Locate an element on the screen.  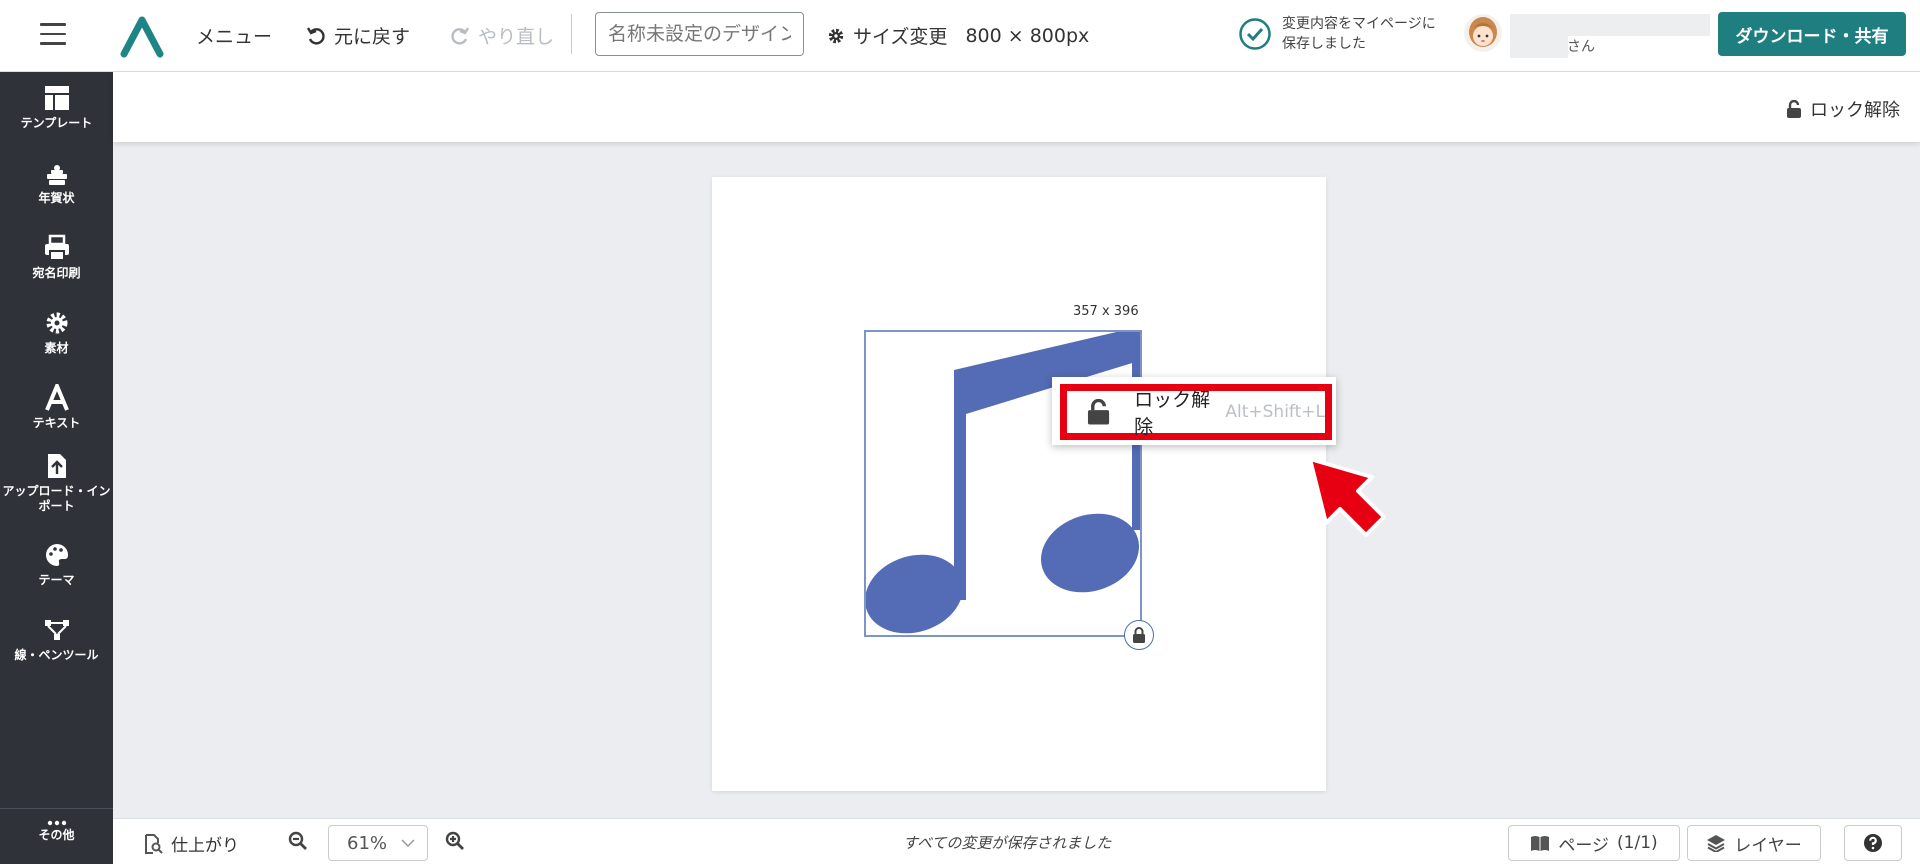
redo-button: やり直し is located at coordinates (502, 35).